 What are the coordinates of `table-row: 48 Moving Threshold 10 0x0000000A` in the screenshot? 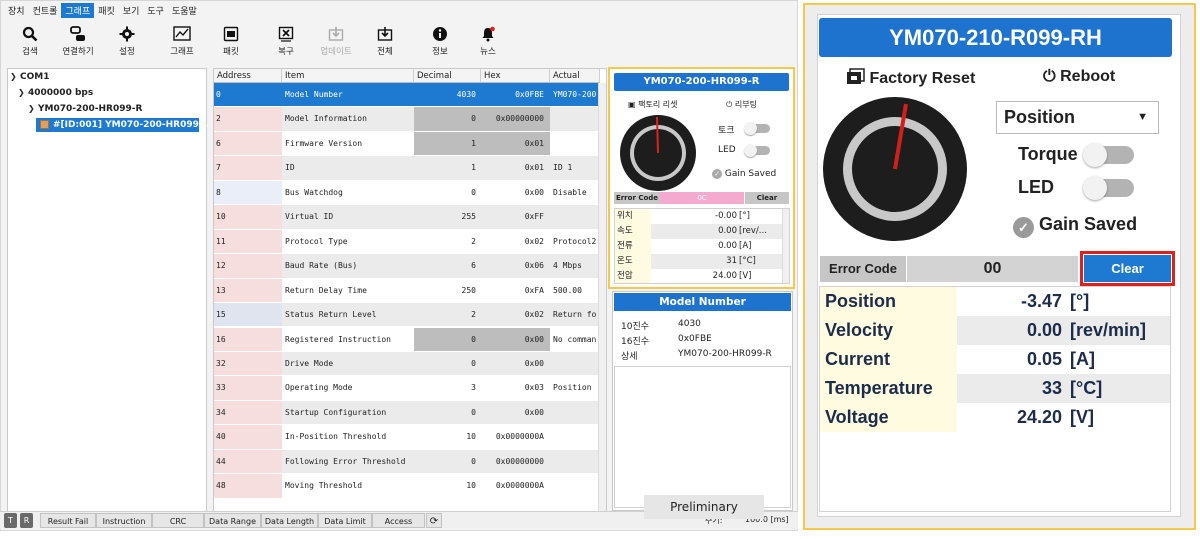 It's located at (407, 486).